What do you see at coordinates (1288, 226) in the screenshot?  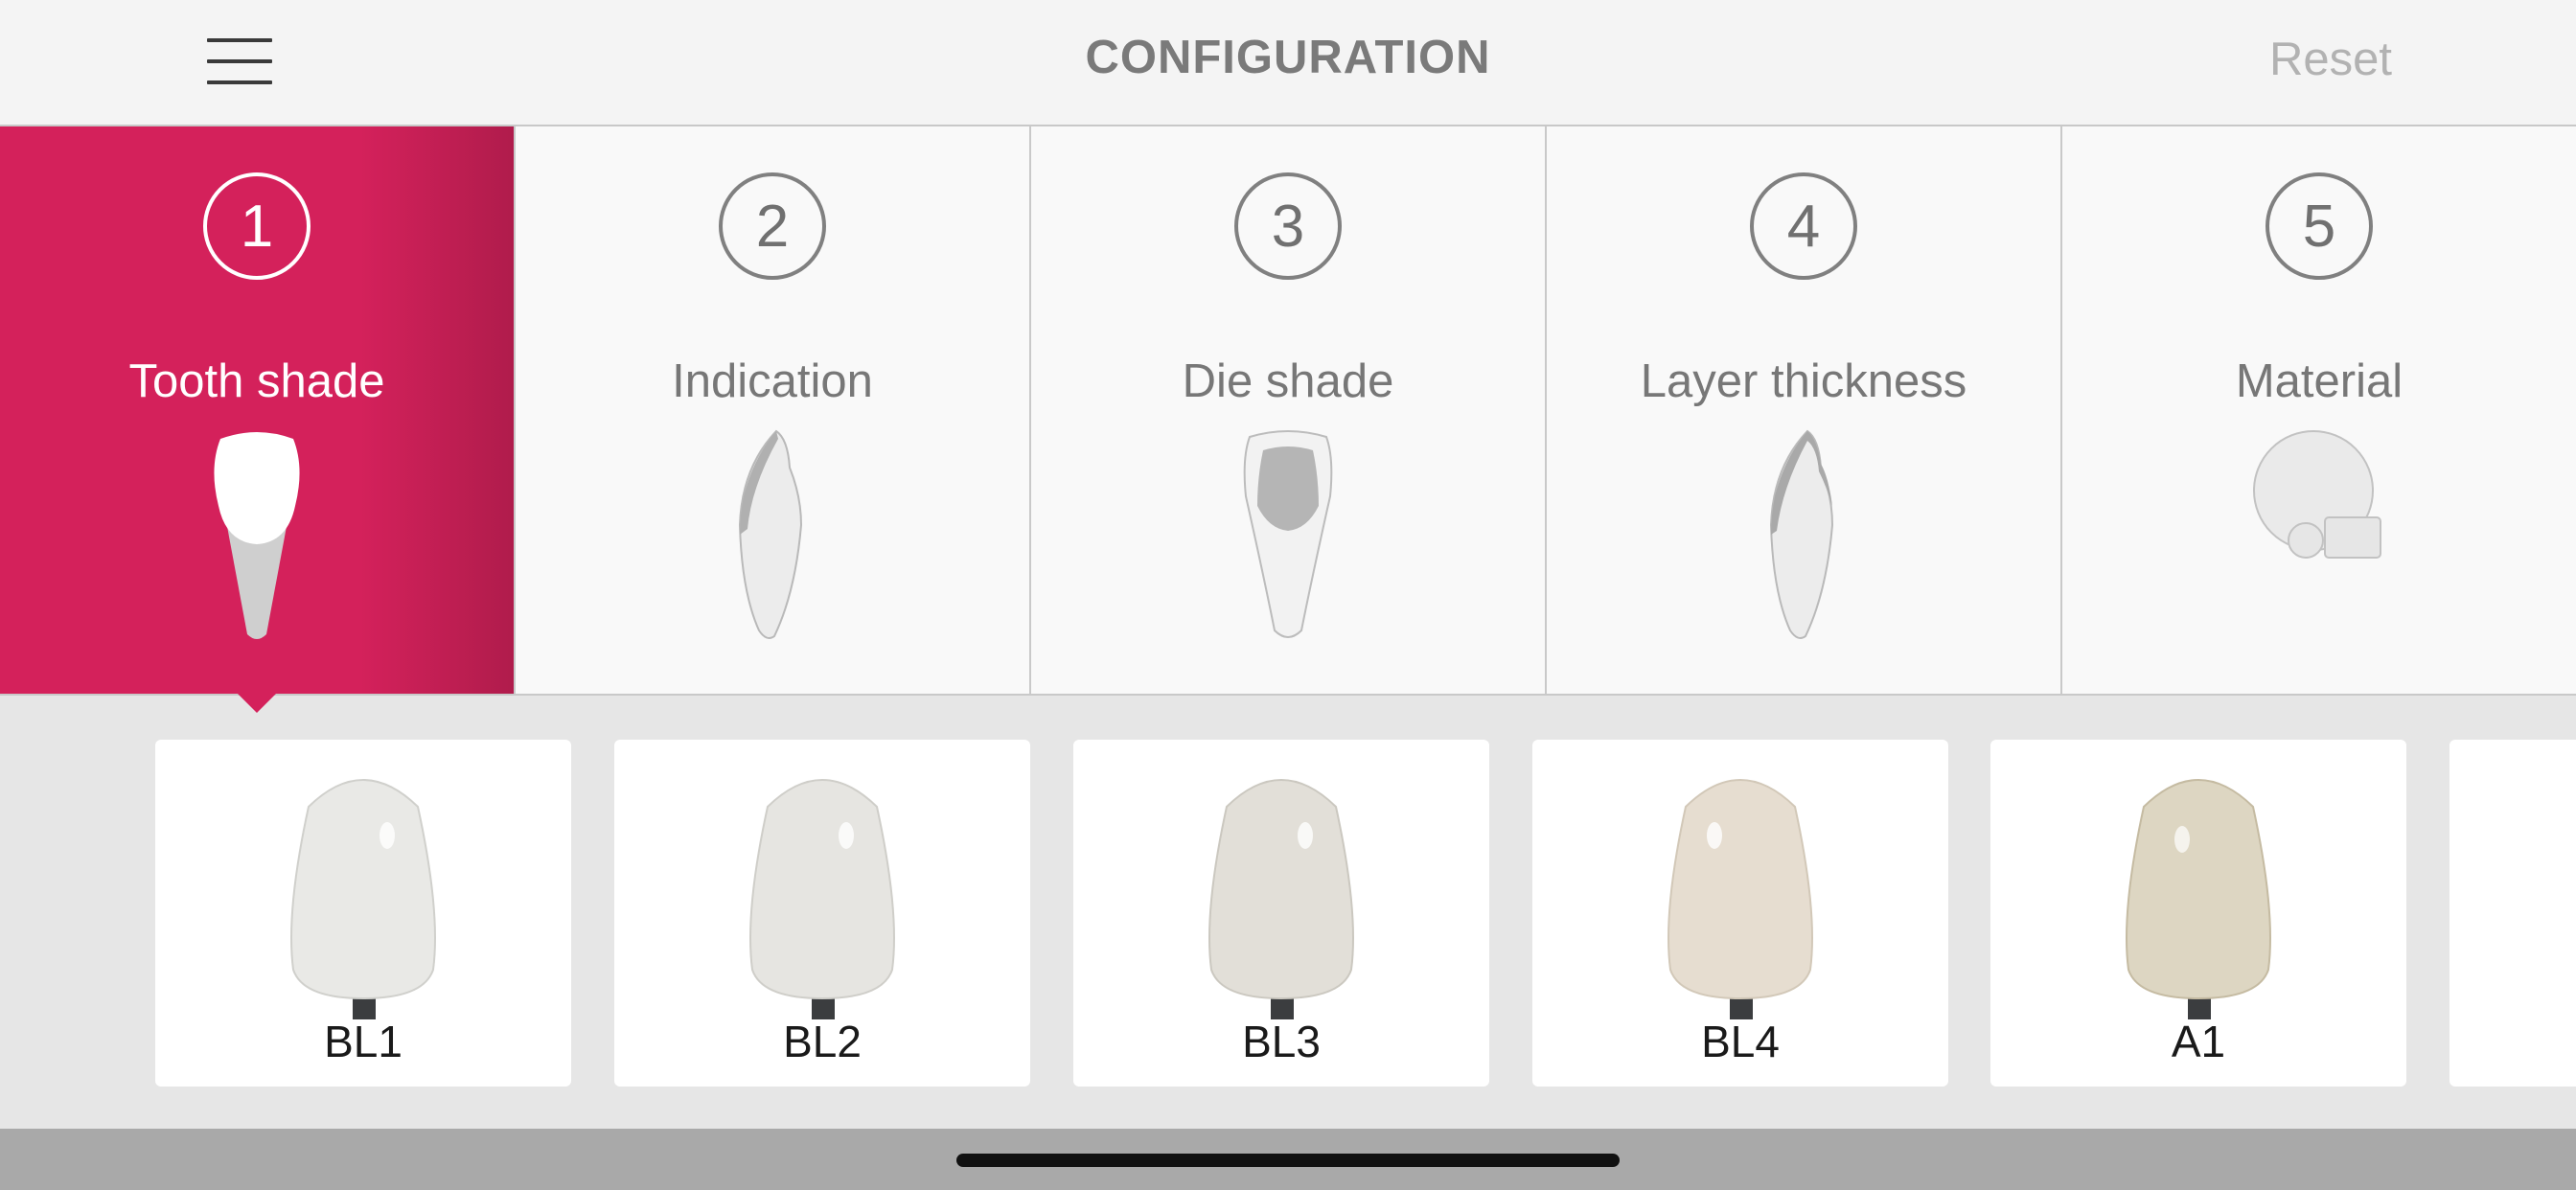 I see `step-number-badge: 3` at bounding box center [1288, 226].